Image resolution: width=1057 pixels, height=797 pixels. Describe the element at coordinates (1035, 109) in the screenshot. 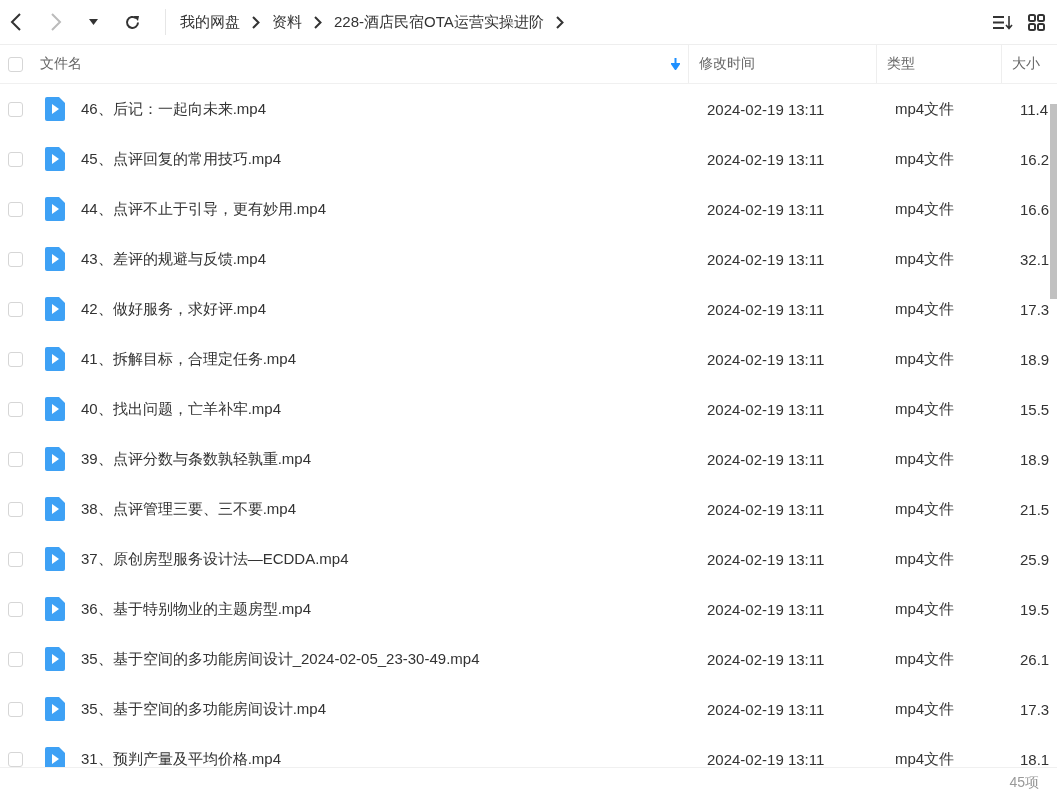

I see `file-size: 11.4` at that location.